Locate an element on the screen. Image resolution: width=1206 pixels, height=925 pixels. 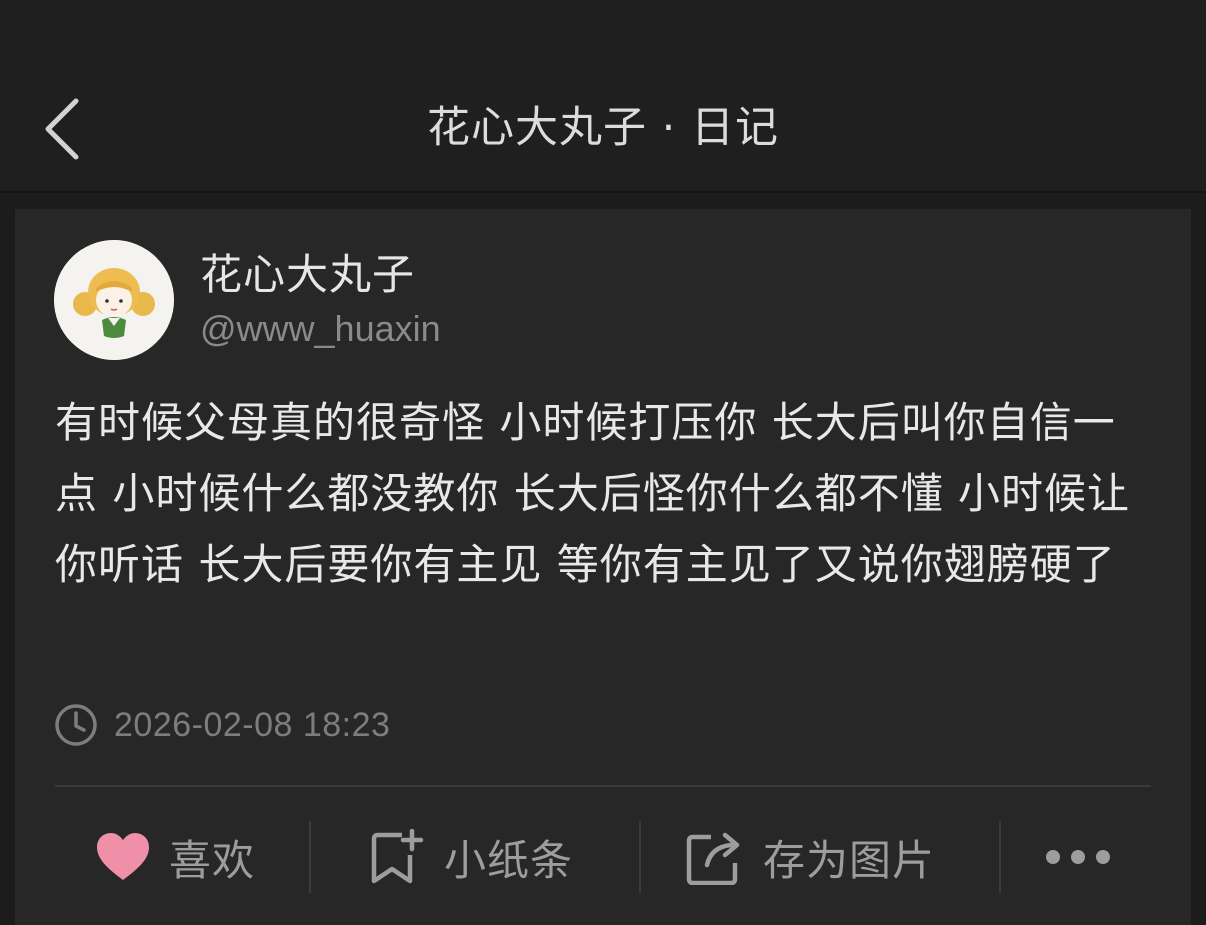
like-label: 喜欢 is located at coordinates (212, 860).